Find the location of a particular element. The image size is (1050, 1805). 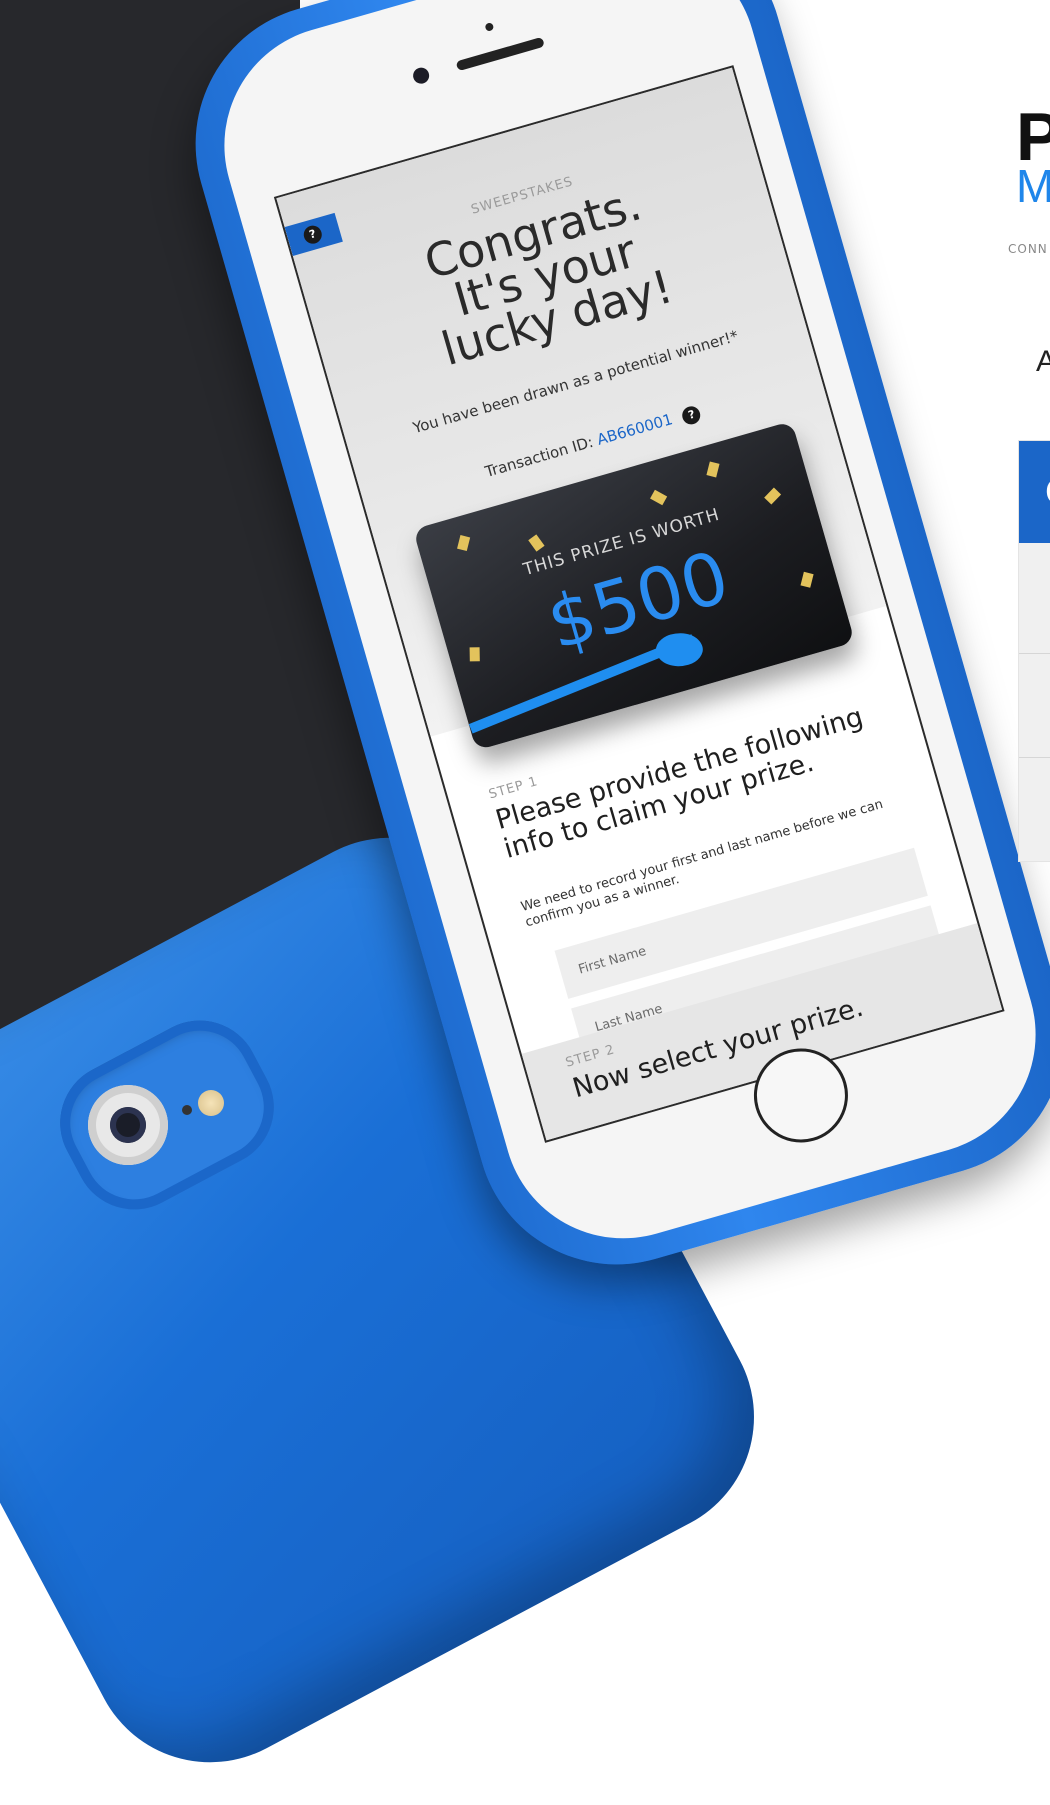

front-camera-icon is located at coordinates (421, 75).